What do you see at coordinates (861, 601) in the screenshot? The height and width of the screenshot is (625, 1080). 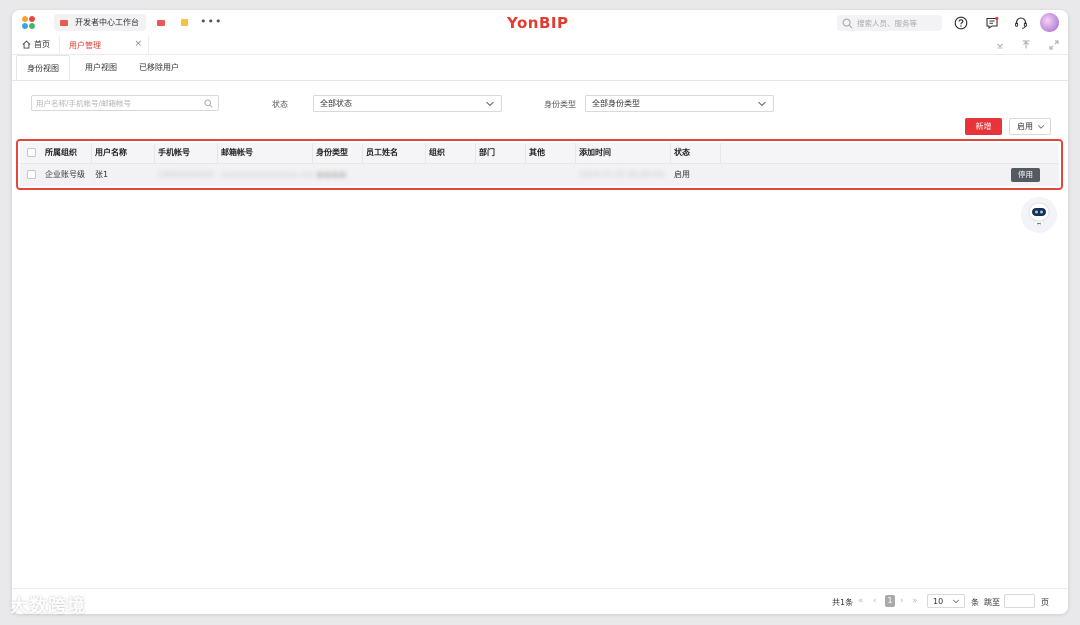 I see `first-page-icon: «` at bounding box center [861, 601].